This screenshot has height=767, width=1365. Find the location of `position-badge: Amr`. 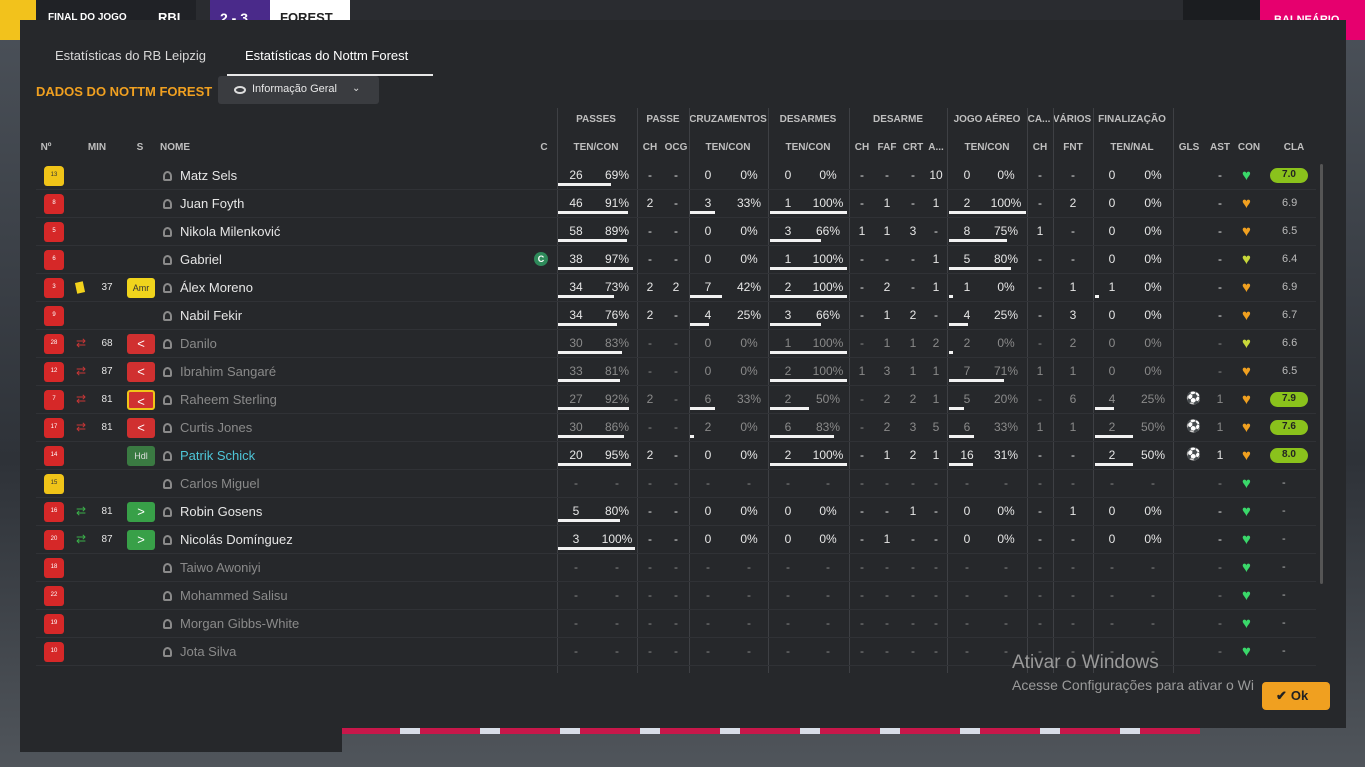

position-badge: Amr is located at coordinates (141, 288).